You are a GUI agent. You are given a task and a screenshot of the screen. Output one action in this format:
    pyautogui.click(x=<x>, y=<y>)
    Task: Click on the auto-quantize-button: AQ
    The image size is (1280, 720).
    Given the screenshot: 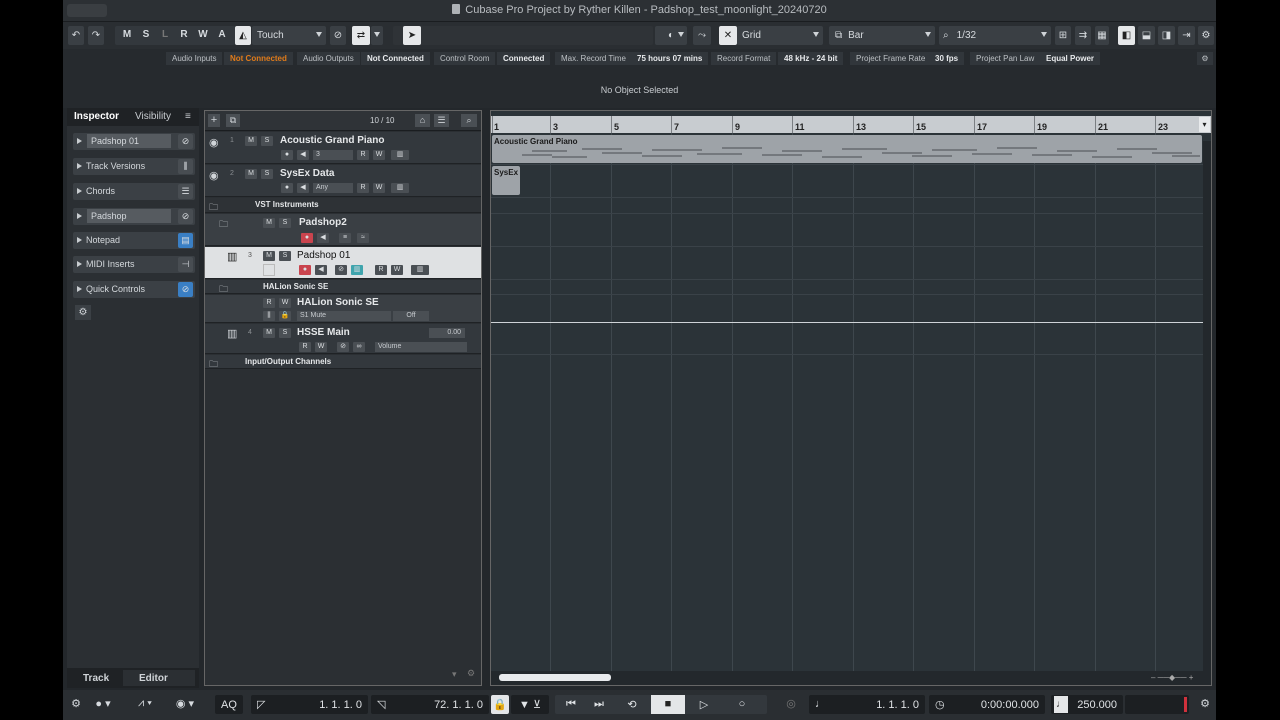 What is the action you would take?
    pyautogui.click(x=229, y=704)
    